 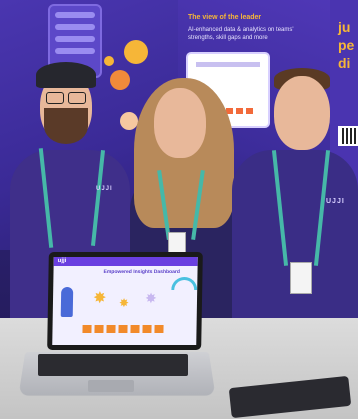 What do you see at coordinates (141, 272) in the screenshot?
I see `dashboard-title: Empowered Insights Dashboard` at bounding box center [141, 272].